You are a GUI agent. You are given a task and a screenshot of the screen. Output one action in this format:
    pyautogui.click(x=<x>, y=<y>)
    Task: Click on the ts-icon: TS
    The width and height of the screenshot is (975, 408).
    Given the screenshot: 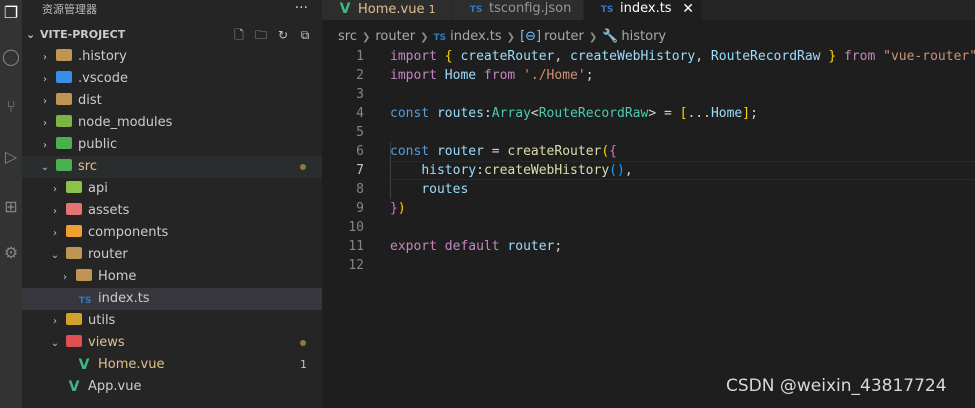 What is the action you would take?
    pyautogui.click(x=607, y=10)
    